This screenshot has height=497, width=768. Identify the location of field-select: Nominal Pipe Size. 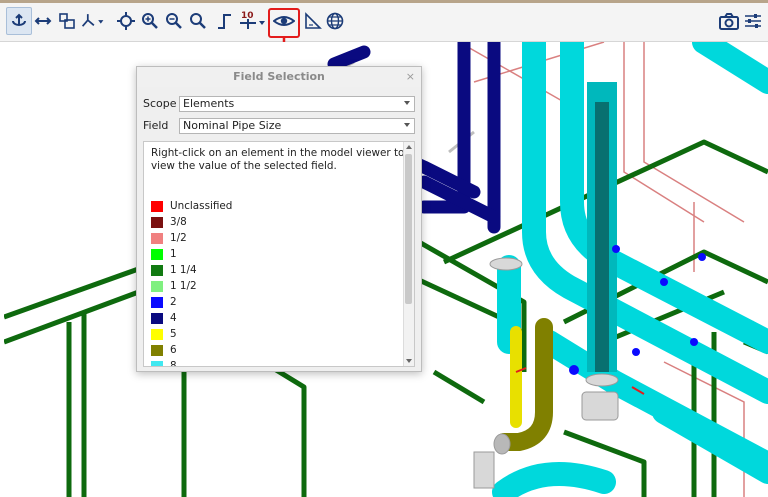
(297, 126).